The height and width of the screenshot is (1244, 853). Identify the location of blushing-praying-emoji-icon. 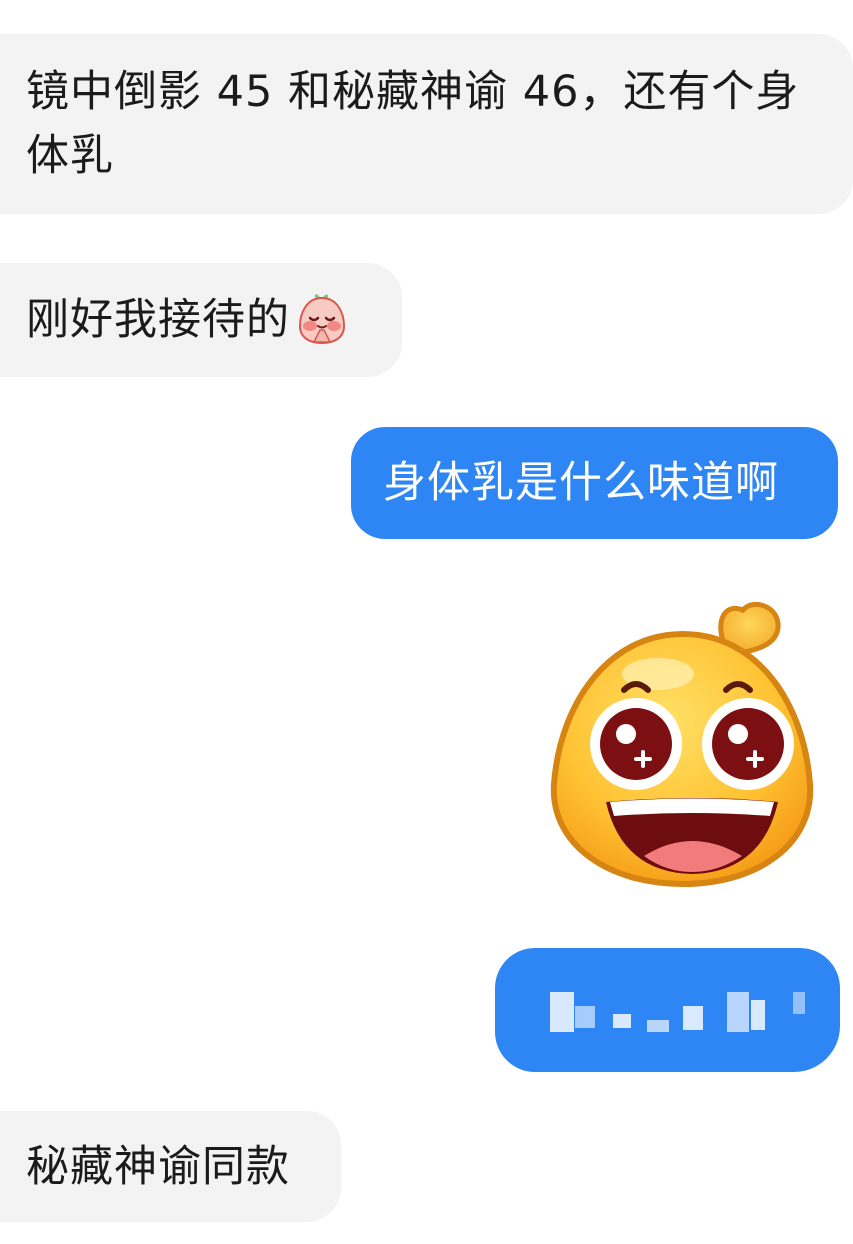
(322, 318).